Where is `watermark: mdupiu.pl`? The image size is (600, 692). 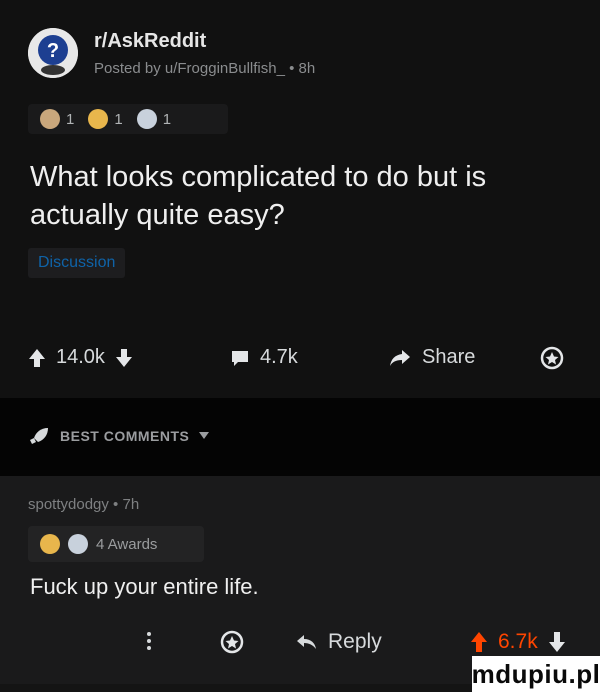 watermark: mdupiu.pl is located at coordinates (536, 674).